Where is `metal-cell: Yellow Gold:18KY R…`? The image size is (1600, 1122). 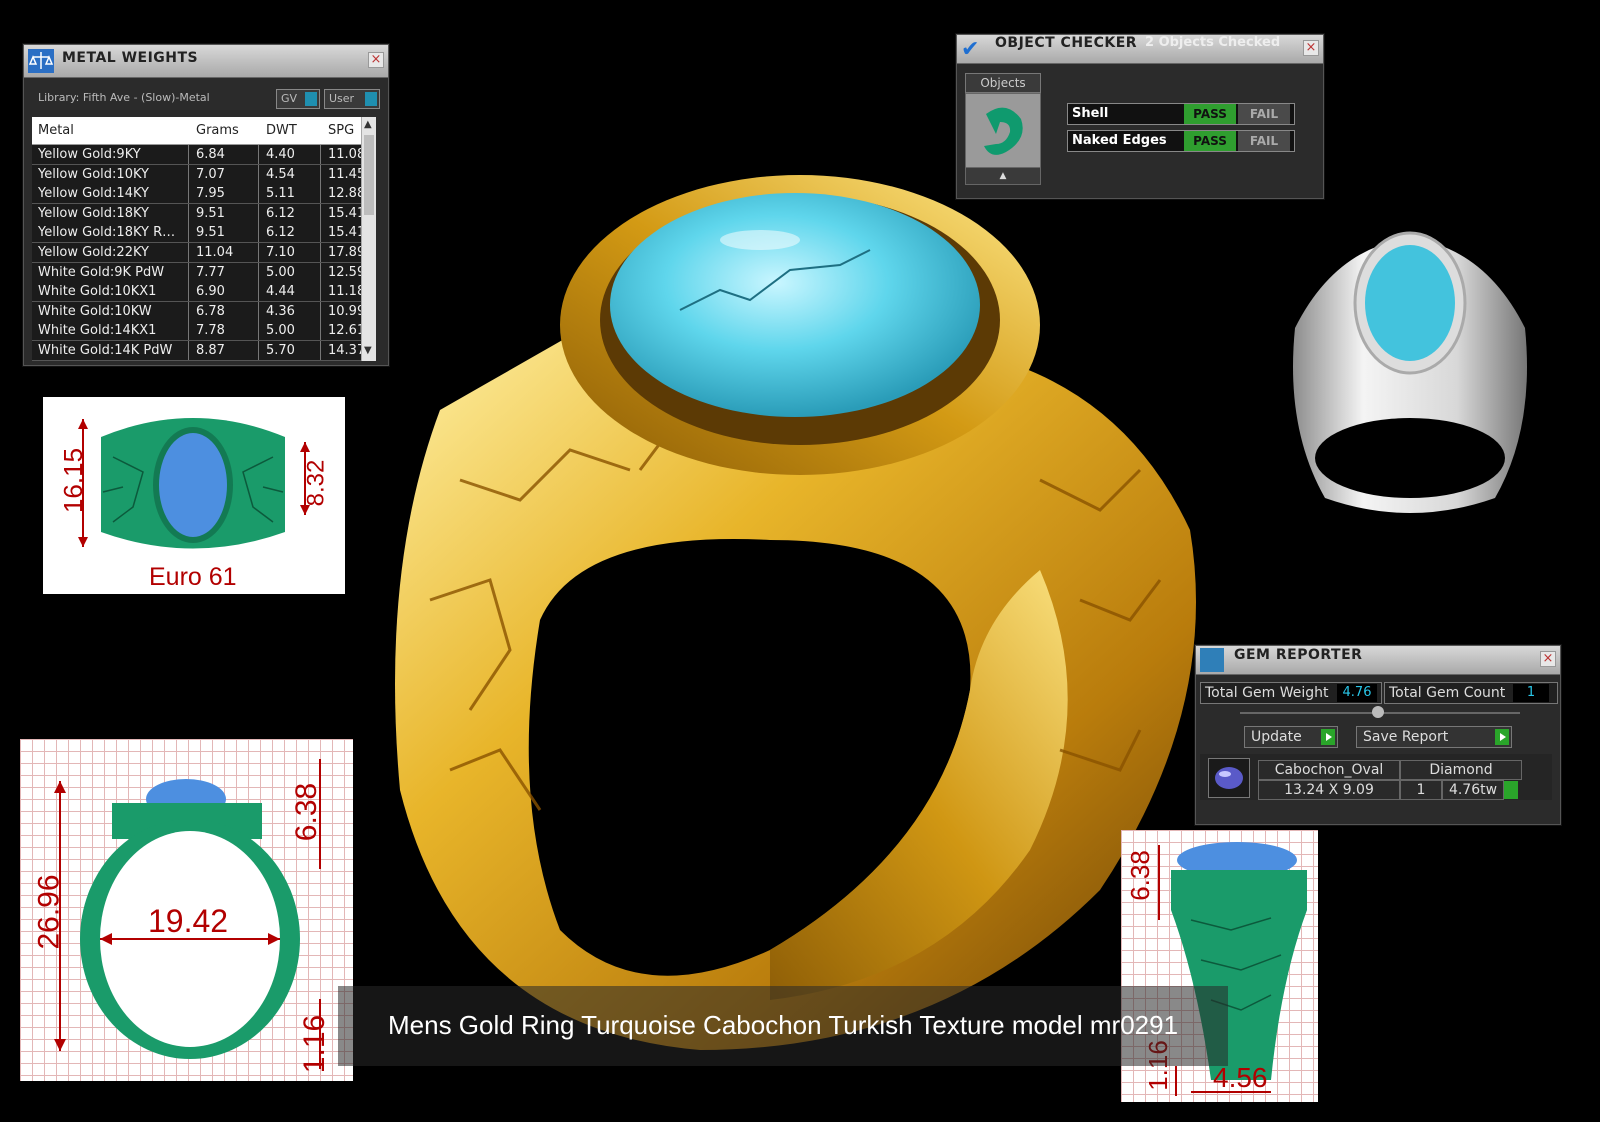 metal-cell: Yellow Gold:18KY R… is located at coordinates (107, 233).